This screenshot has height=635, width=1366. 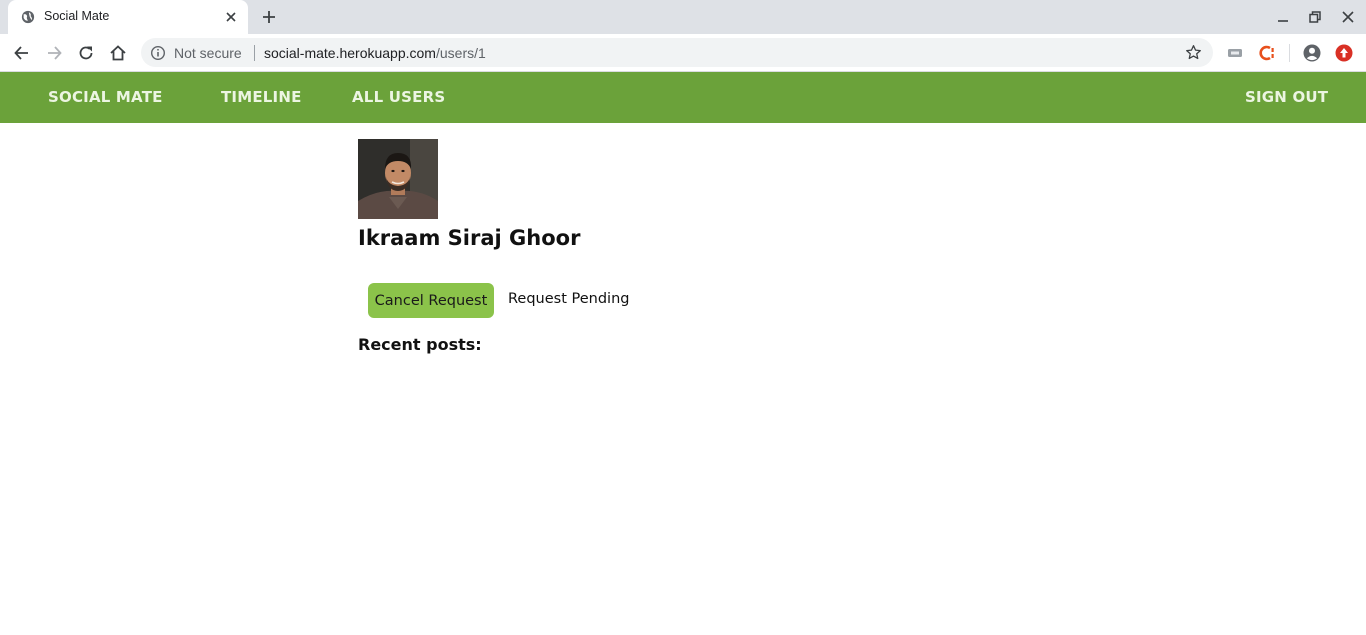 I want to click on avatar, so click(x=398, y=179).